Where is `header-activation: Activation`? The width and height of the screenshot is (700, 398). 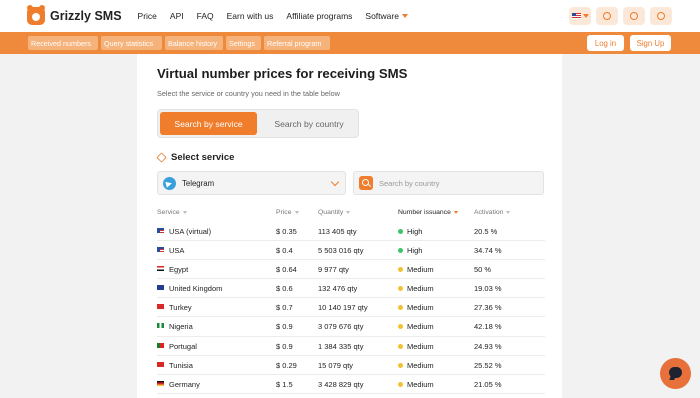 header-activation: Activation is located at coordinates (492, 212).